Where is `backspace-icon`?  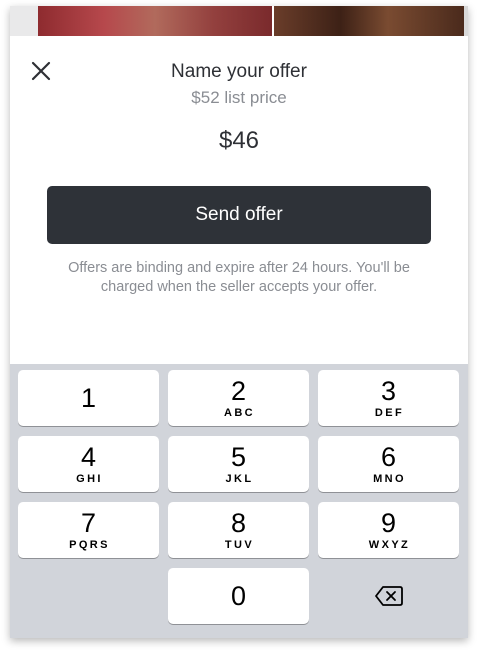 backspace-icon is located at coordinates (388, 596).